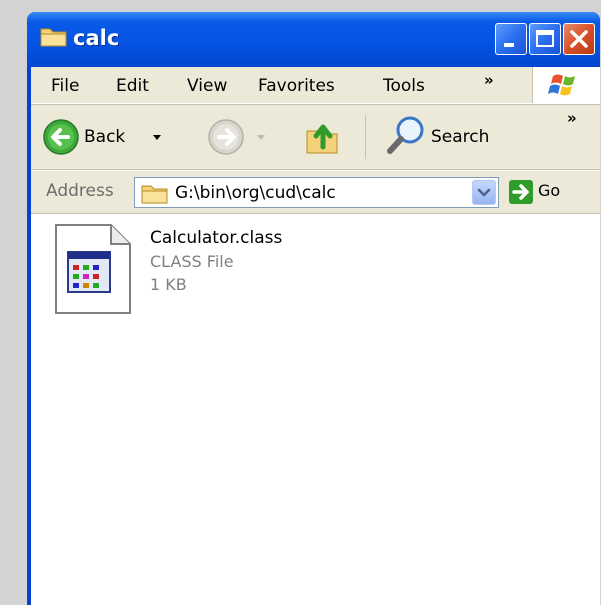 This screenshot has height=605, width=601. Describe the element at coordinates (80, 191) in the screenshot. I see `address-label: Address` at that location.